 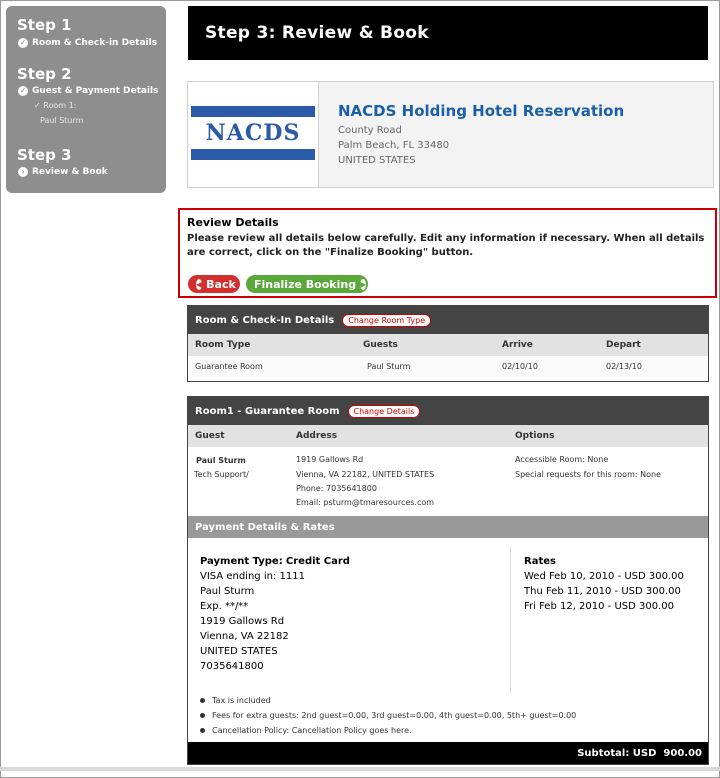 I want to click on step2-sub-guest: Paul Sturm, so click(x=62, y=120).